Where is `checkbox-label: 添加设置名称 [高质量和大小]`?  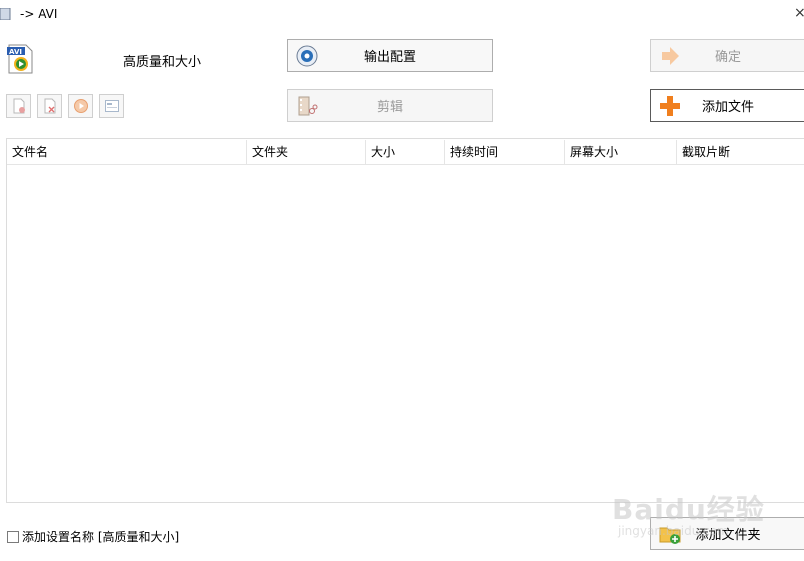
checkbox-label: 添加设置名称 [高质量和大小] is located at coordinates (101, 537).